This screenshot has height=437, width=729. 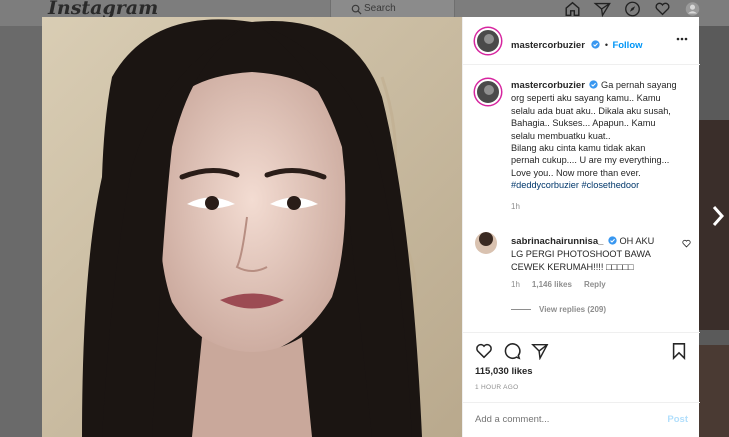 I want to click on comment-meta: 1h 1,146 likes Reply, so click(x=558, y=284).